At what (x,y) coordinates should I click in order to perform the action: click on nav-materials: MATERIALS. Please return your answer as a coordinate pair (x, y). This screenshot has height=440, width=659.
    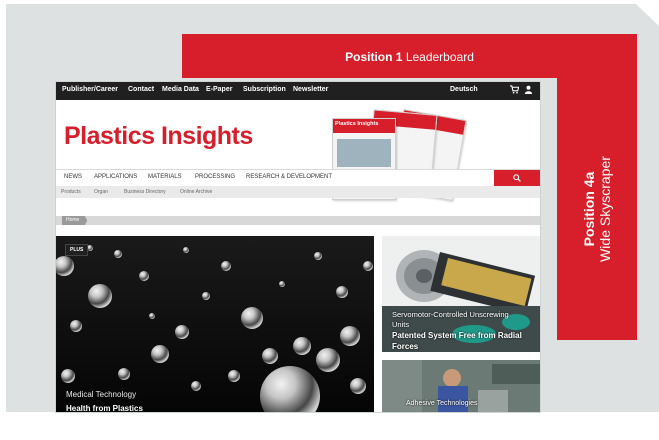
    Looking at the image, I should click on (165, 177).